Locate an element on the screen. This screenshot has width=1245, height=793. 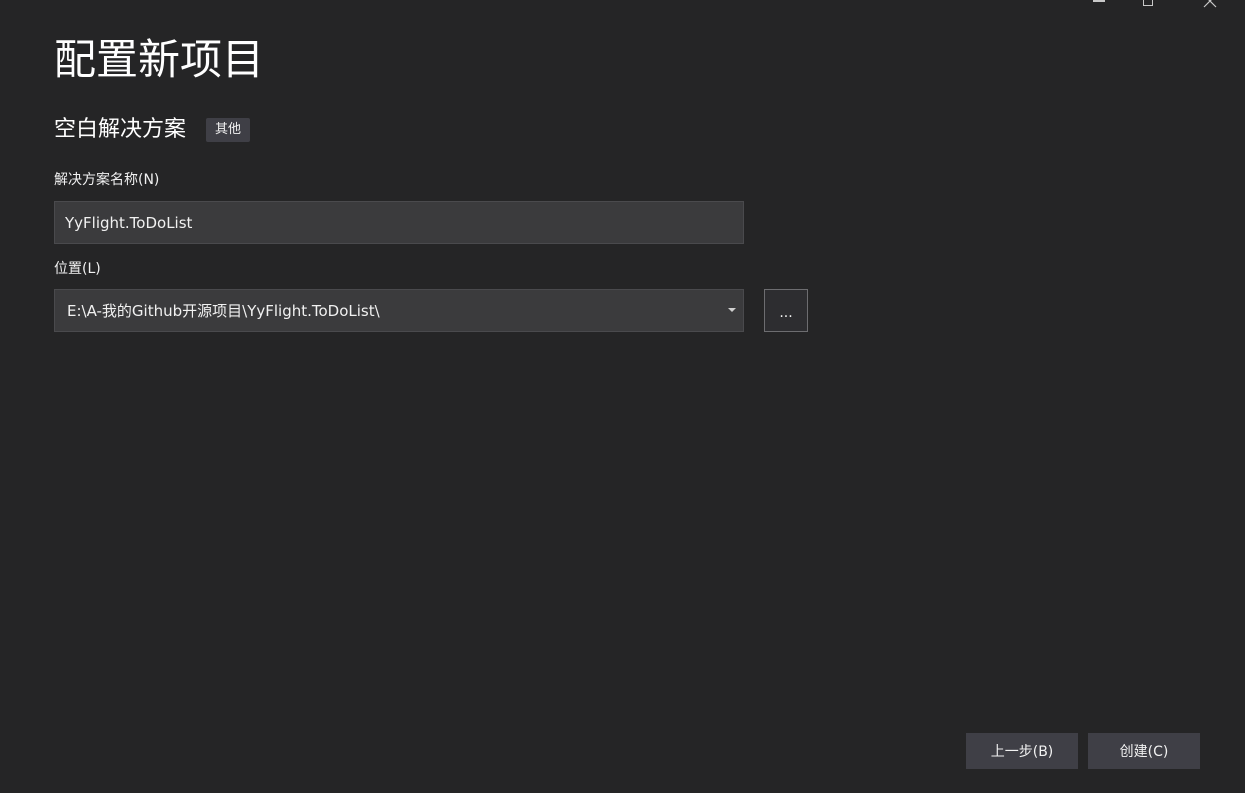
window-controls is located at coordinates (1165, 7).